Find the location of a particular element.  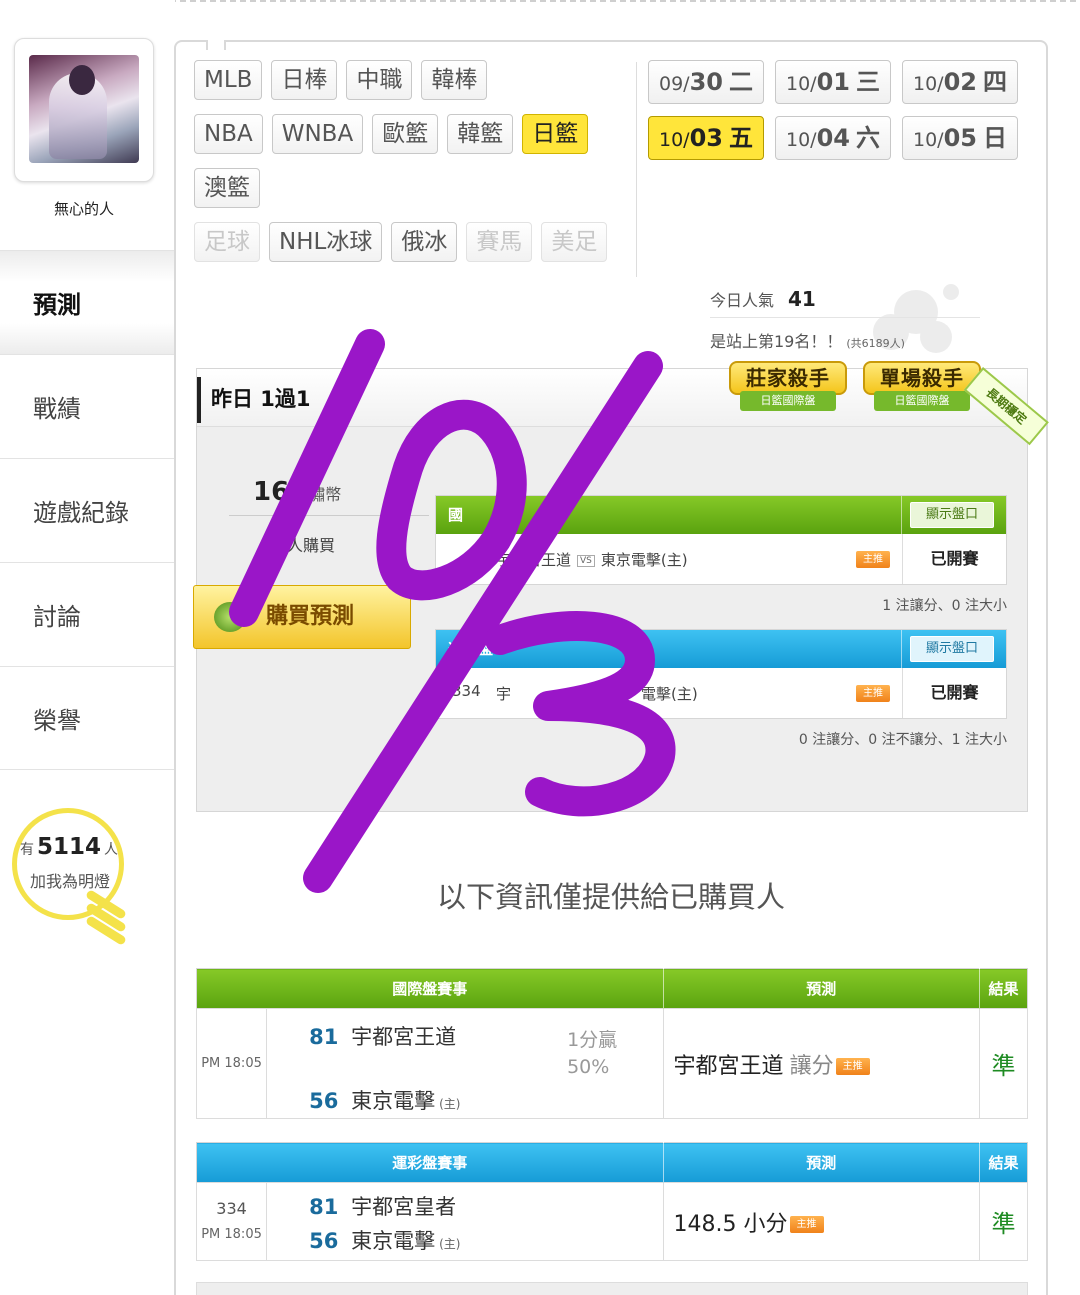

date-1002: 10/02 四 is located at coordinates (960, 82).